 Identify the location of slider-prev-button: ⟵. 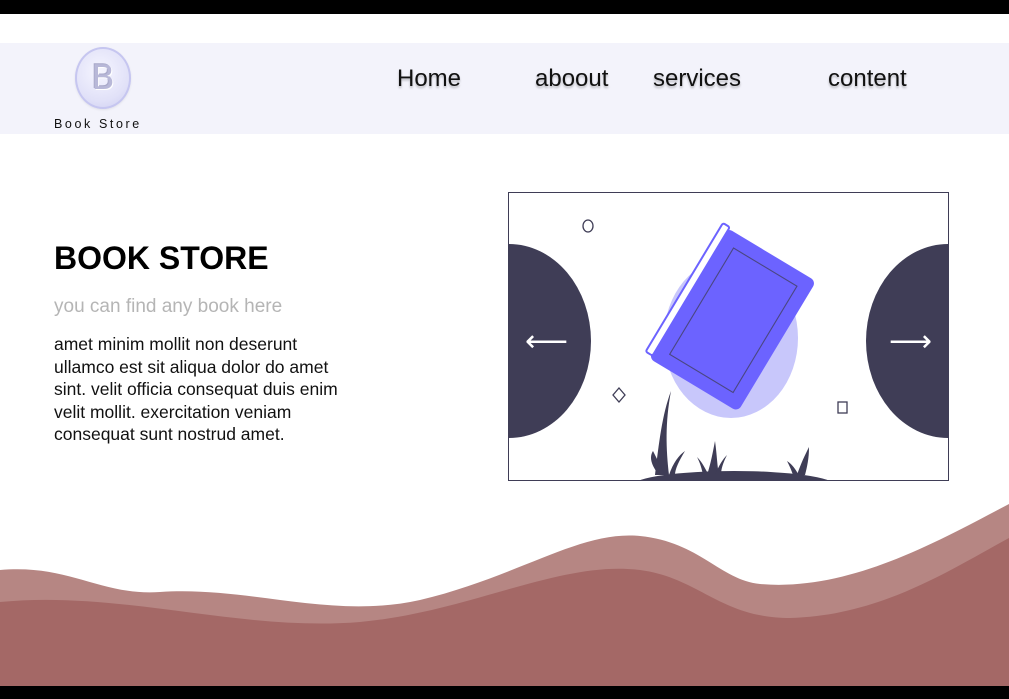
(550, 342).